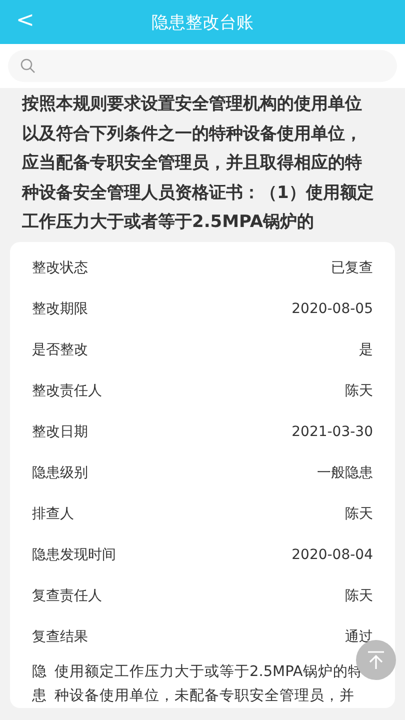 This screenshot has width=405, height=720. I want to click on detail-label: 隐患级别, so click(60, 473).